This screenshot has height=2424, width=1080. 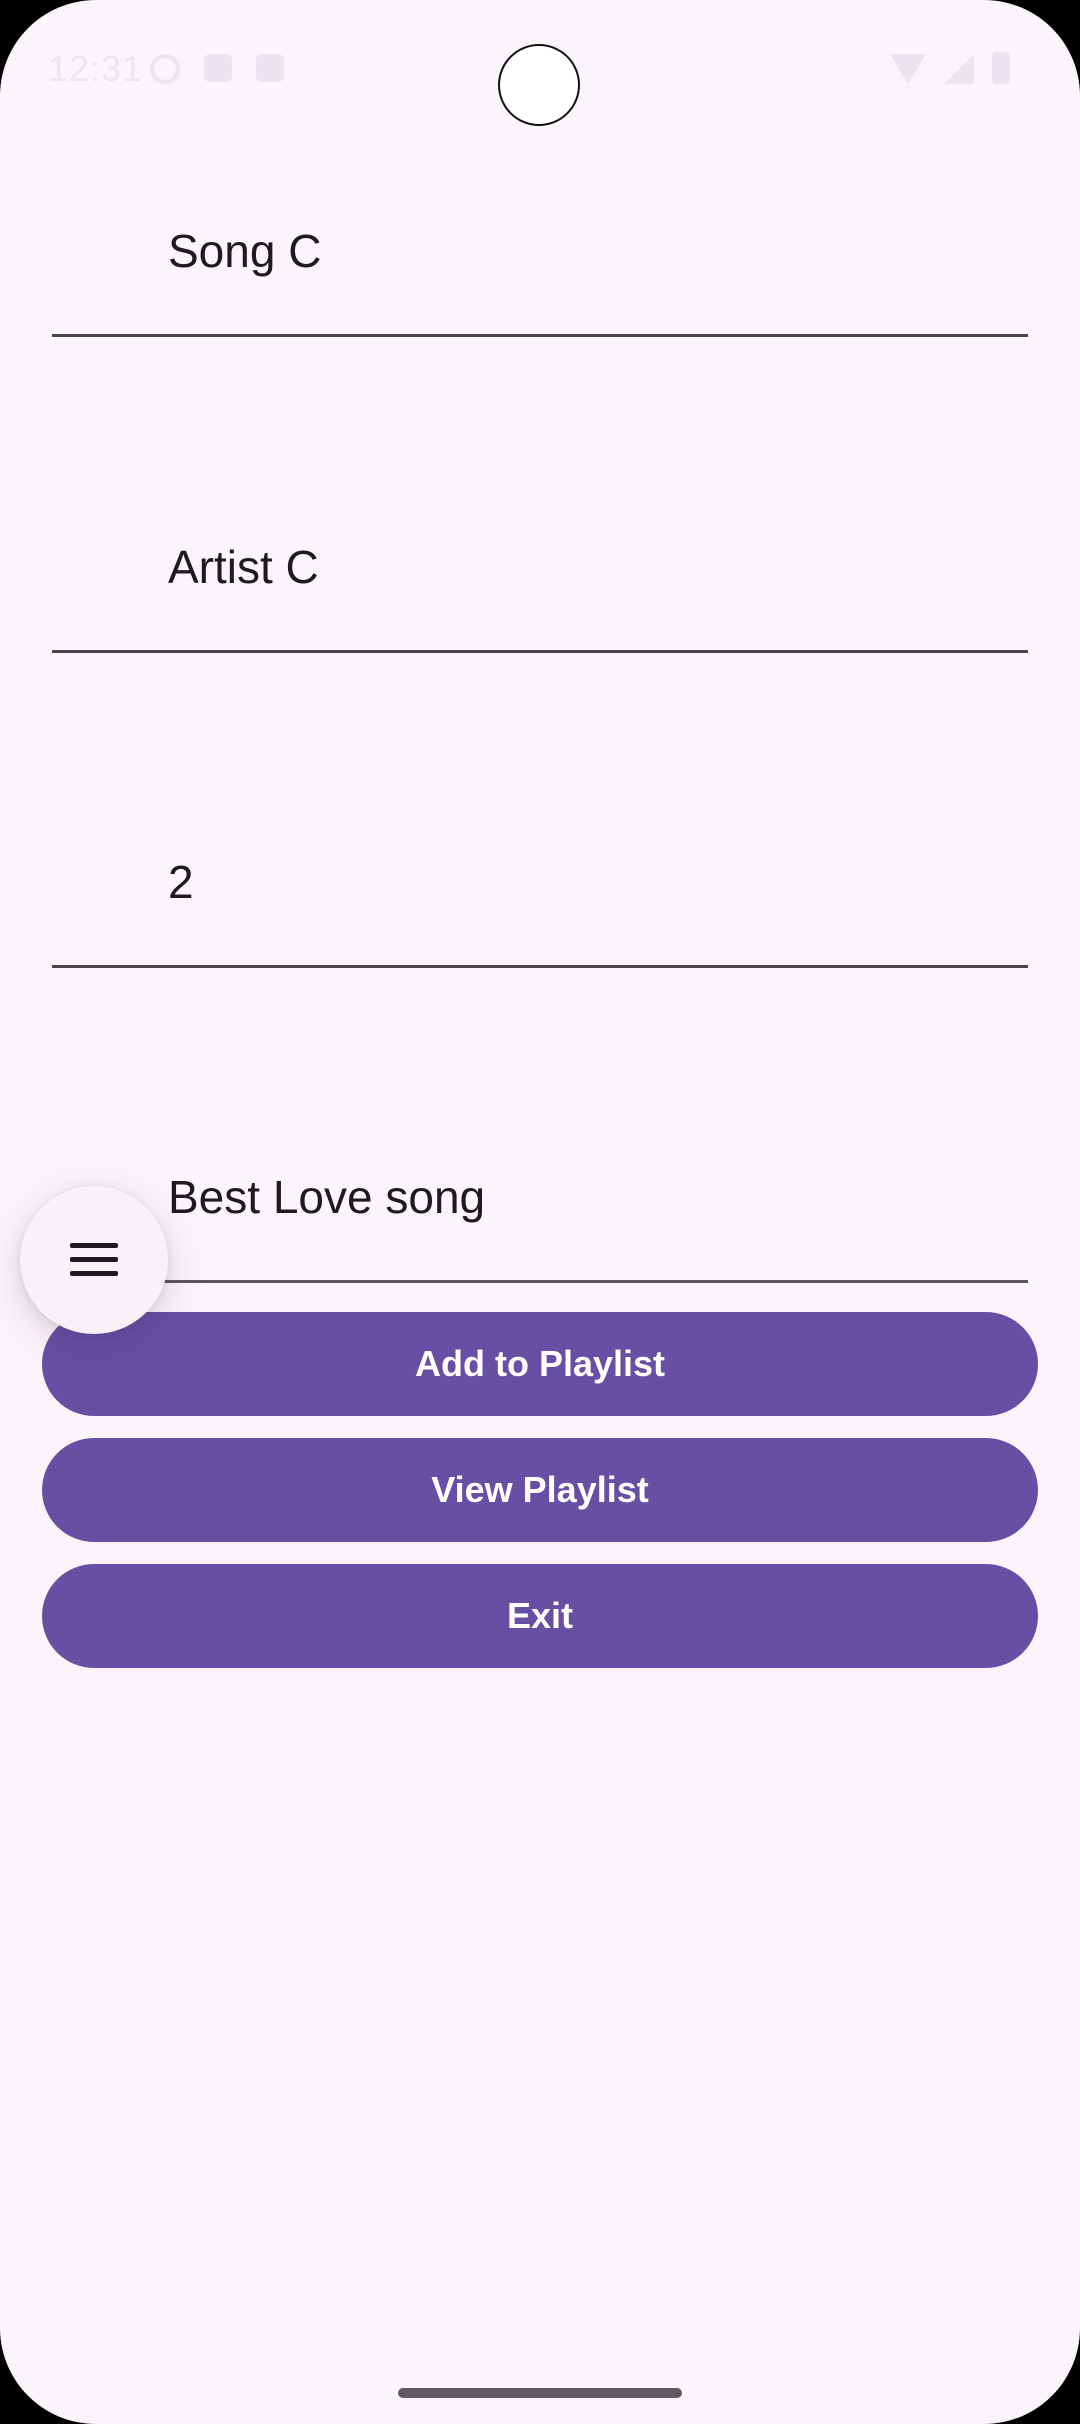 What do you see at coordinates (908, 69) in the screenshot?
I see `wifi-icon` at bounding box center [908, 69].